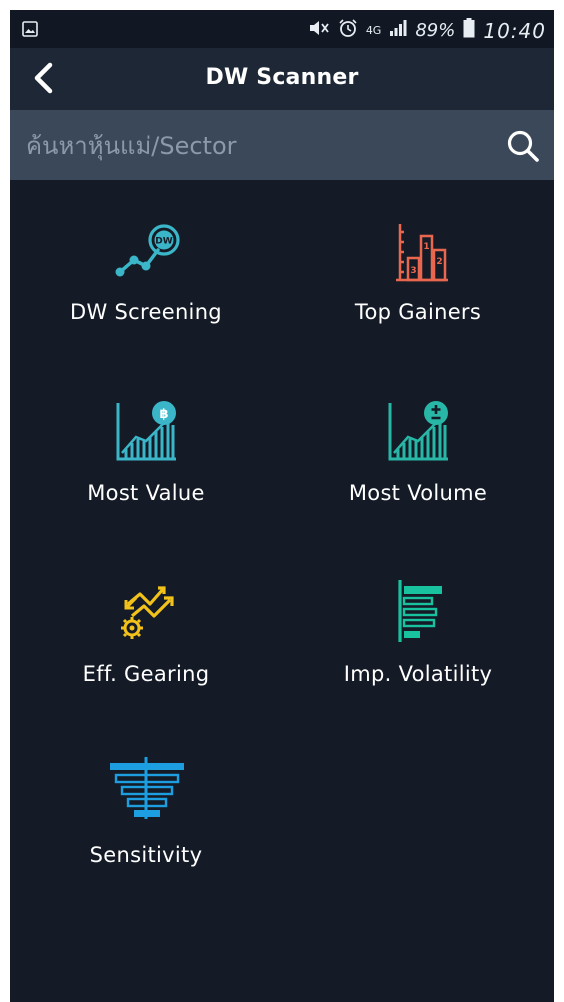 The image size is (564, 1002). What do you see at coordinates (418, 248) in the screenshot?
I see `top-gainers-icon: 3 1 2` at bounding box center [418, 248].